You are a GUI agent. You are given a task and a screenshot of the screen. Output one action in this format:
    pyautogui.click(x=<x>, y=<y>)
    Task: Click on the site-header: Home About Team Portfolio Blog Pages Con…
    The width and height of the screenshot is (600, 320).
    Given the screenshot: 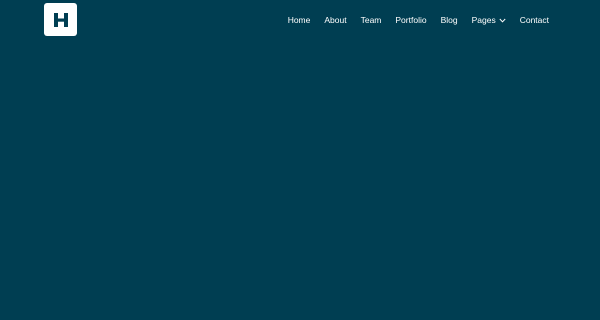 What is the action you would take?
    pyautogui.click(x=300, y=20)
    